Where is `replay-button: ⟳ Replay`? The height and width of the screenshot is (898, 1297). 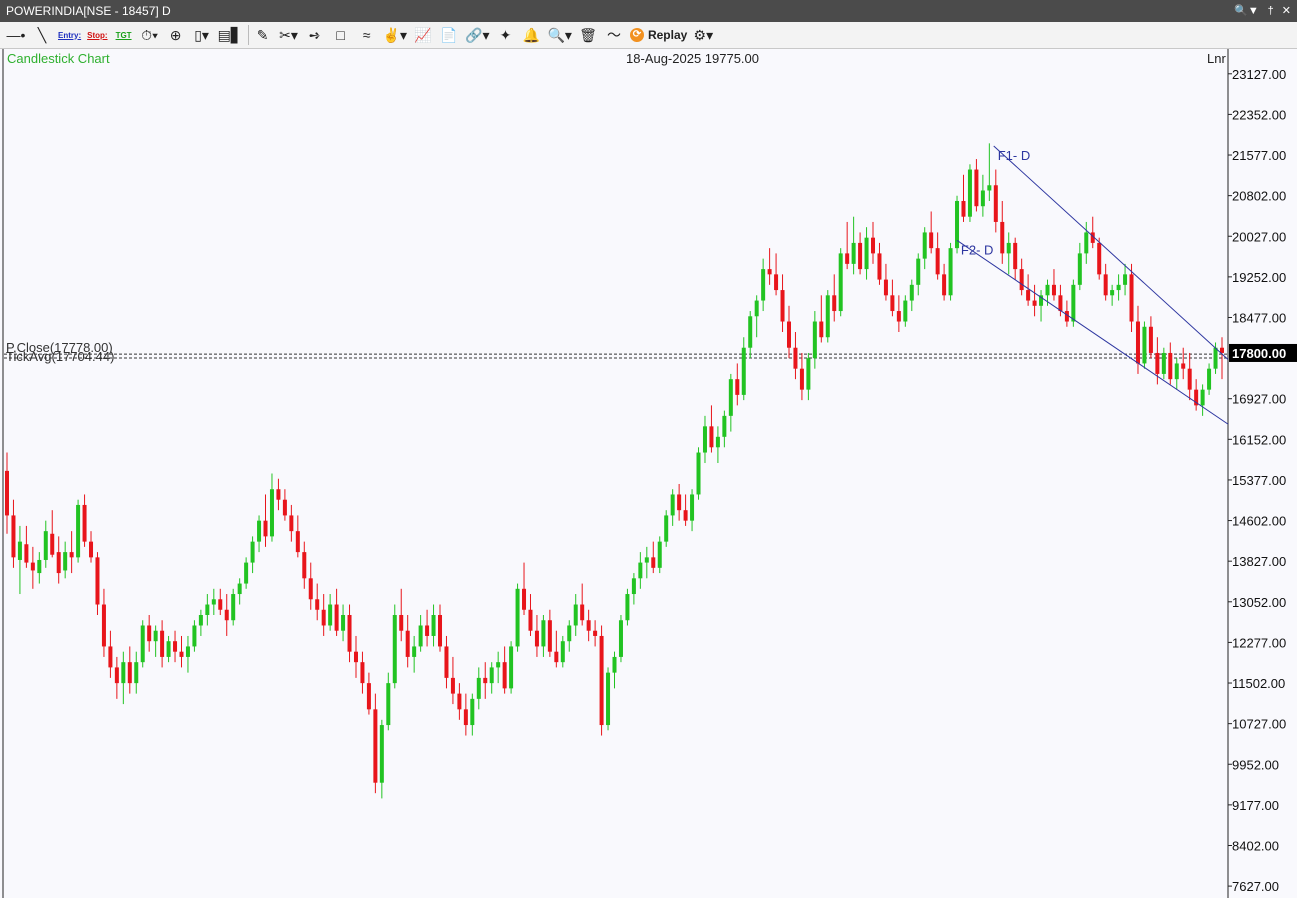
replay-button: ⟳ Replay is located at coordinates (658, 35).